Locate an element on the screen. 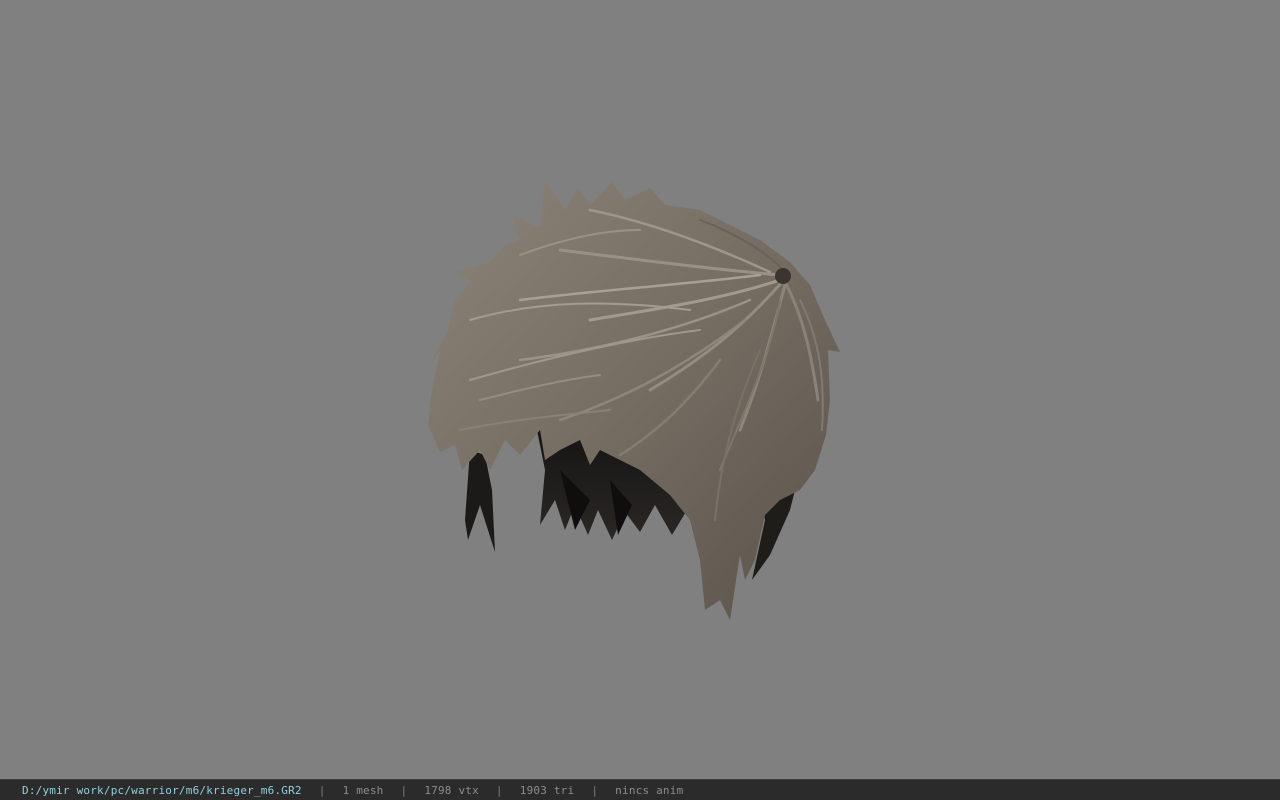 This screenshot has width=1280, height=800. triangle-count-label: 1903 tri is located at coordinates (547, 790).